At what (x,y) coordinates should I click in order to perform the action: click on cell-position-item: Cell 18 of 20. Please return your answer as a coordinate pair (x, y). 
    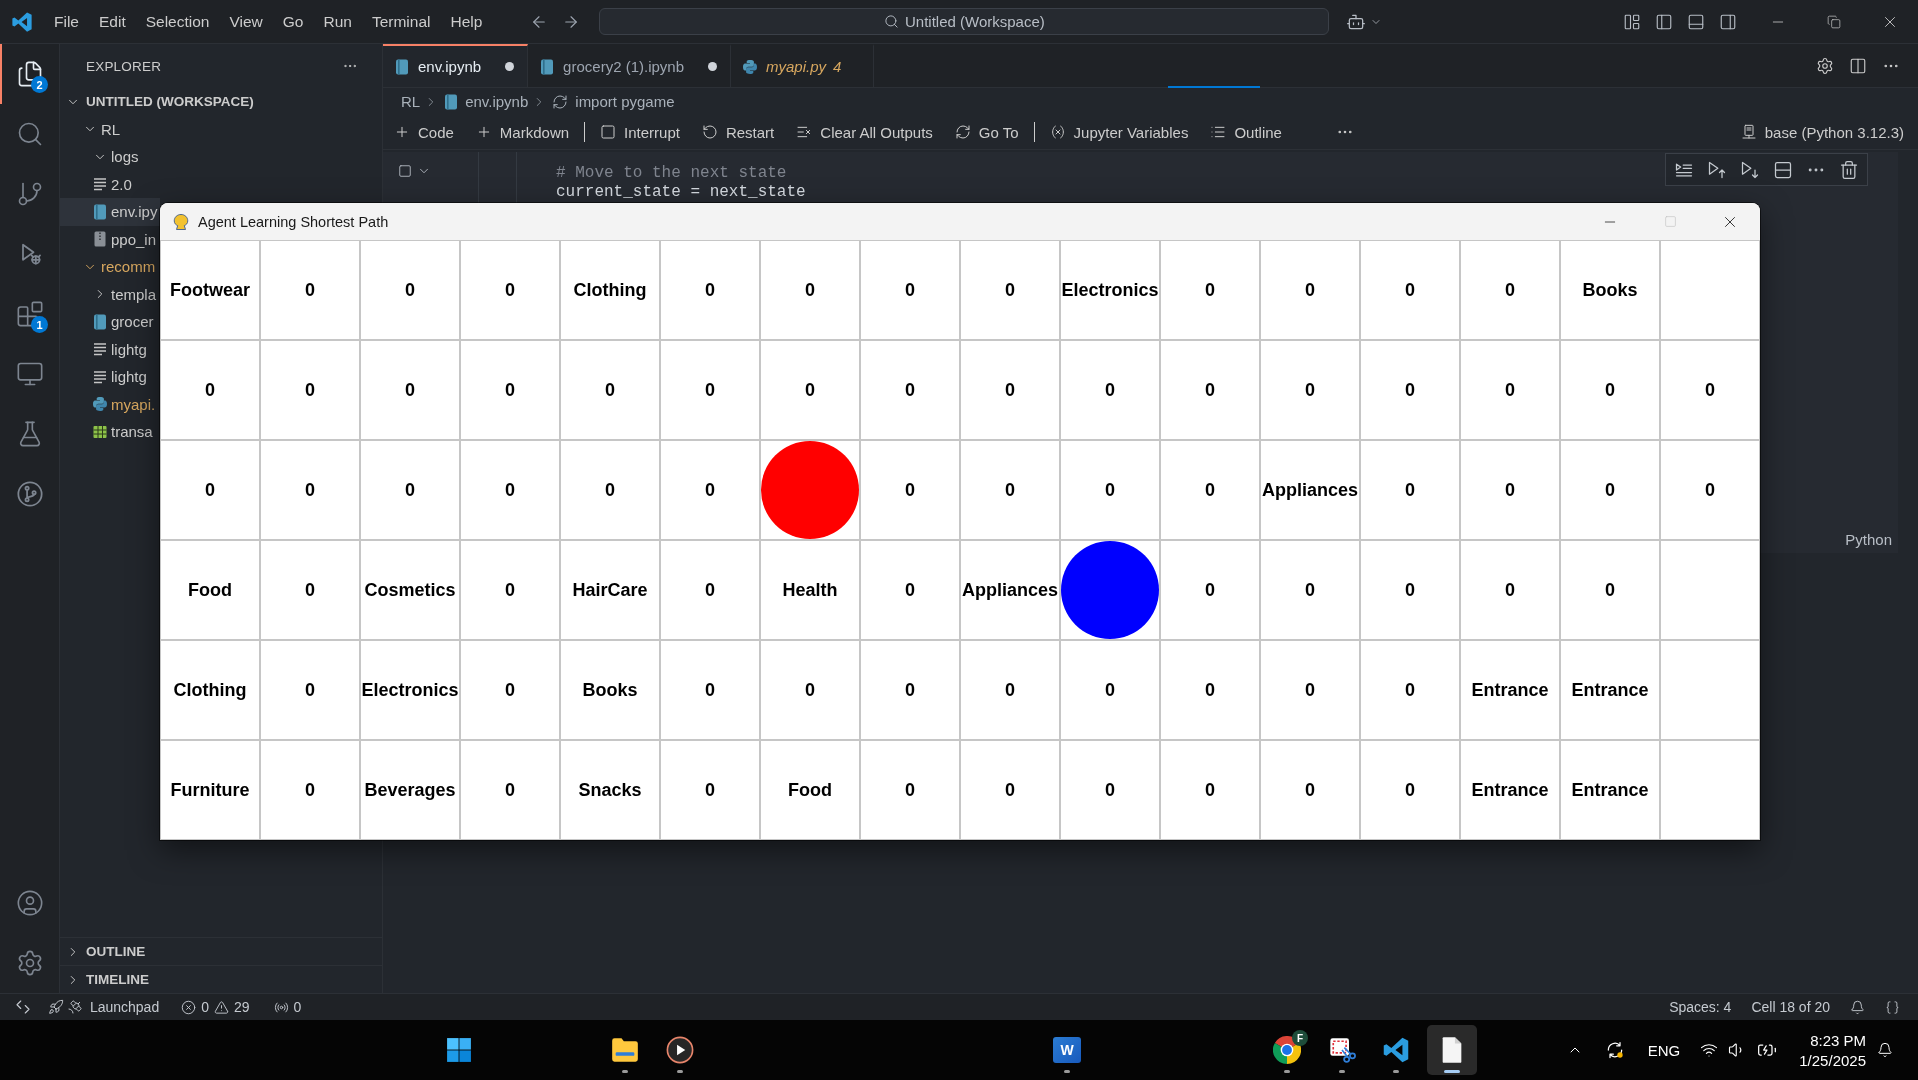
    Looking at the image, I should click on (1790, 1007).